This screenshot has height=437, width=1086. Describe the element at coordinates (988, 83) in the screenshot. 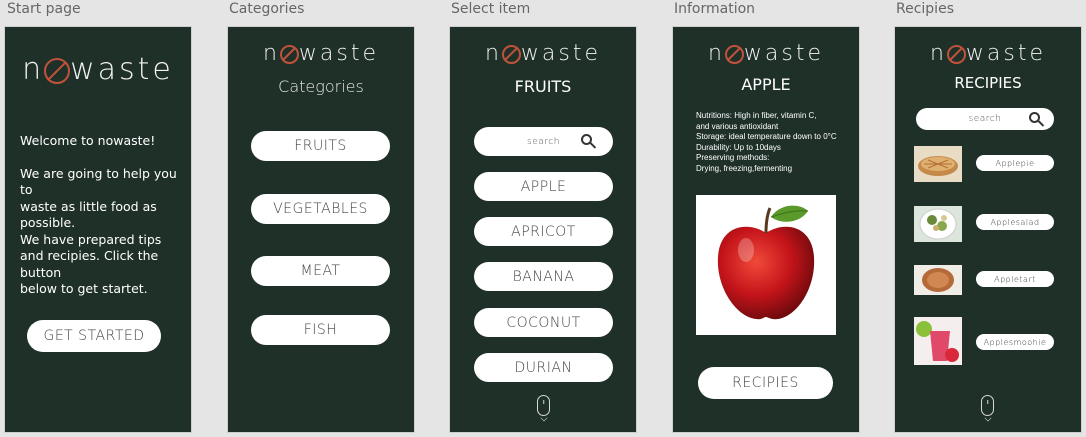

I see `page-title: RECIPIES` at that location.